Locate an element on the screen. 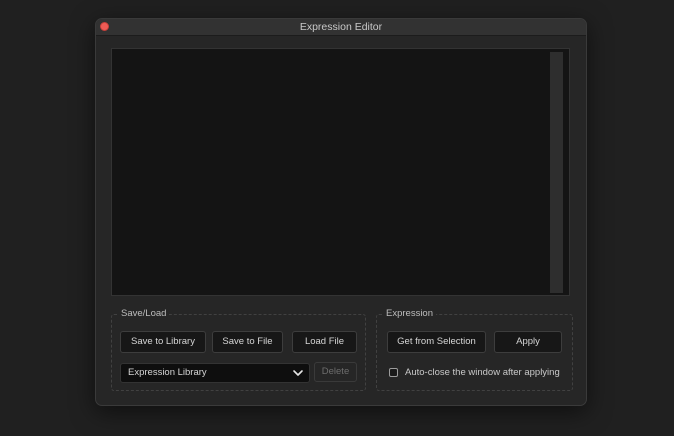 This screenshot has width=674, height=436. auto-close-label: Auto-close the window after applying is located at coordinates (482, 373).